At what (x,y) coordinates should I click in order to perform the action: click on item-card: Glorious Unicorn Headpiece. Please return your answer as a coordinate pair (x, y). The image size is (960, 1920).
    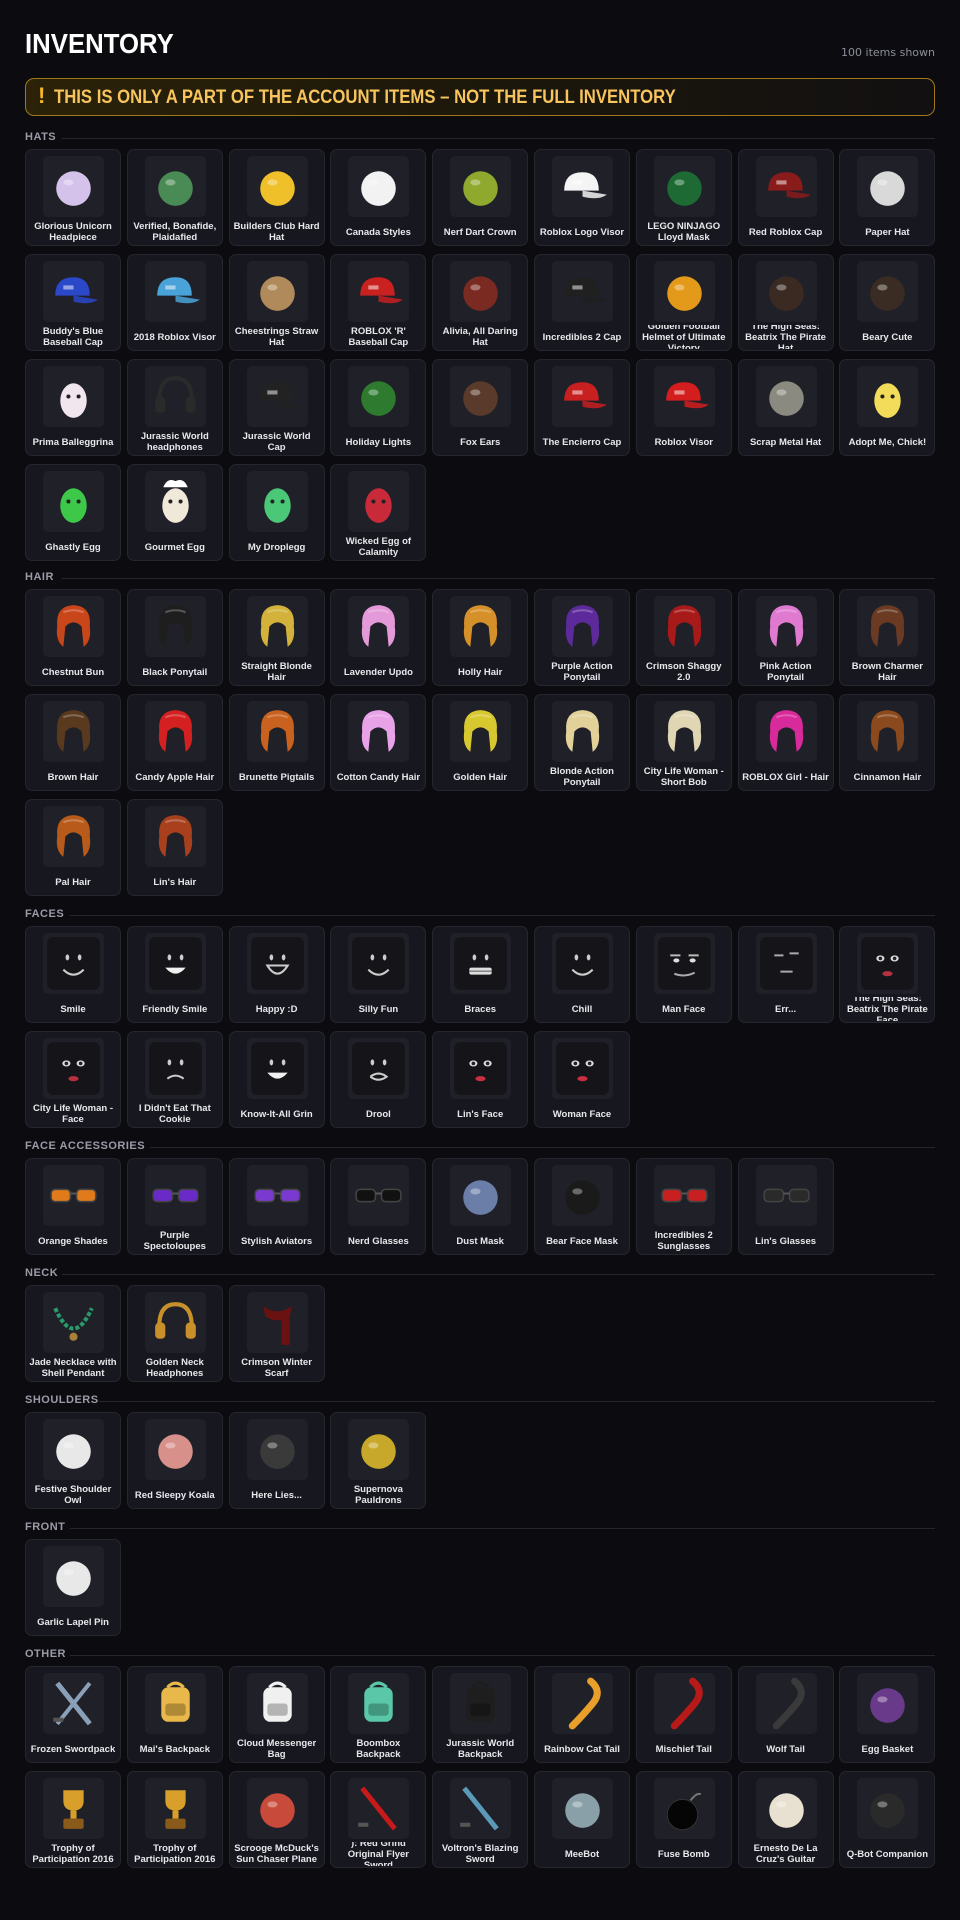
    Looking at the image, I should click on (73, 197).